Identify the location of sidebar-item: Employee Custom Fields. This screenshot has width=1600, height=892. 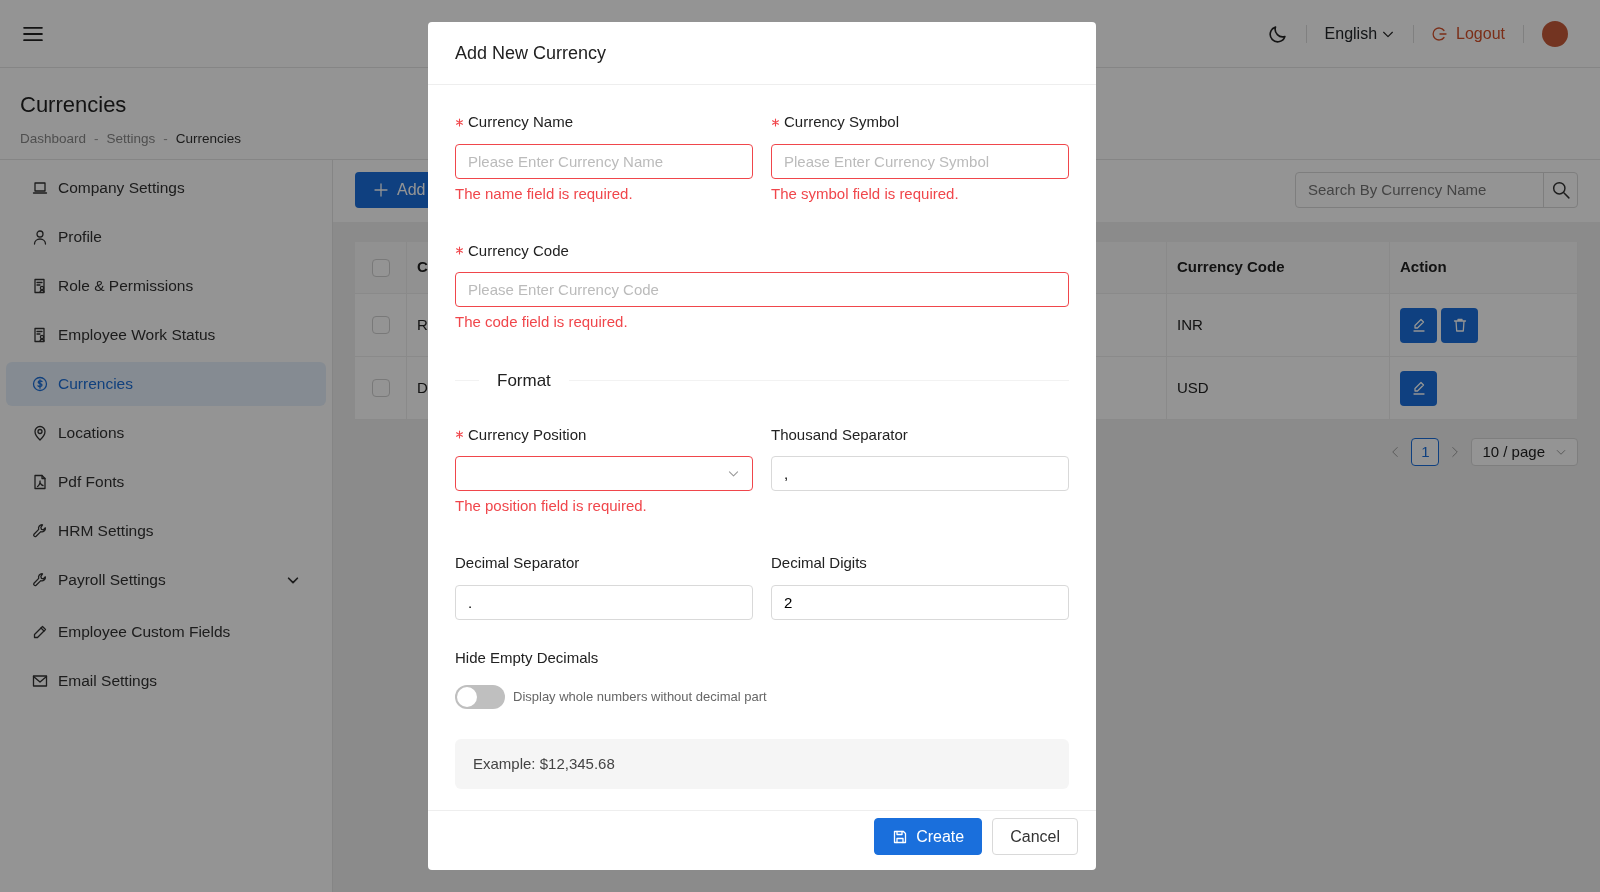
(166, 632).